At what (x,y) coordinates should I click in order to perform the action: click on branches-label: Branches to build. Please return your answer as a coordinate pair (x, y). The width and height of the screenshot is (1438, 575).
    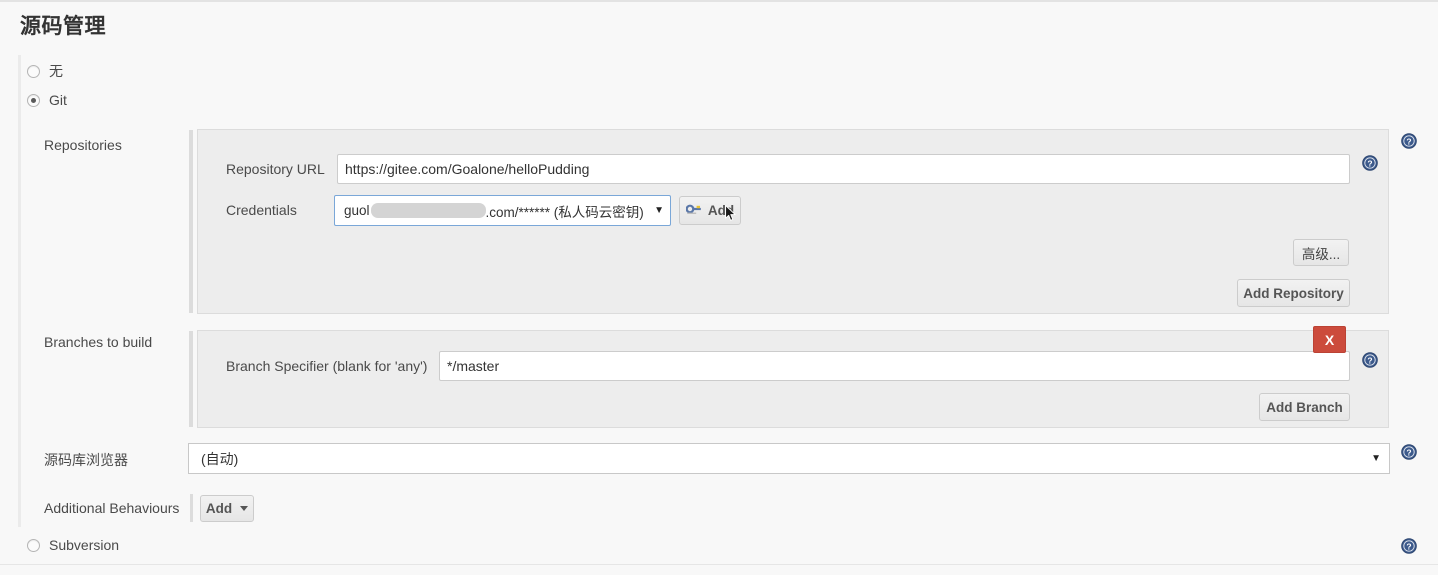
    Looking at the image, I should click on (98, 342).